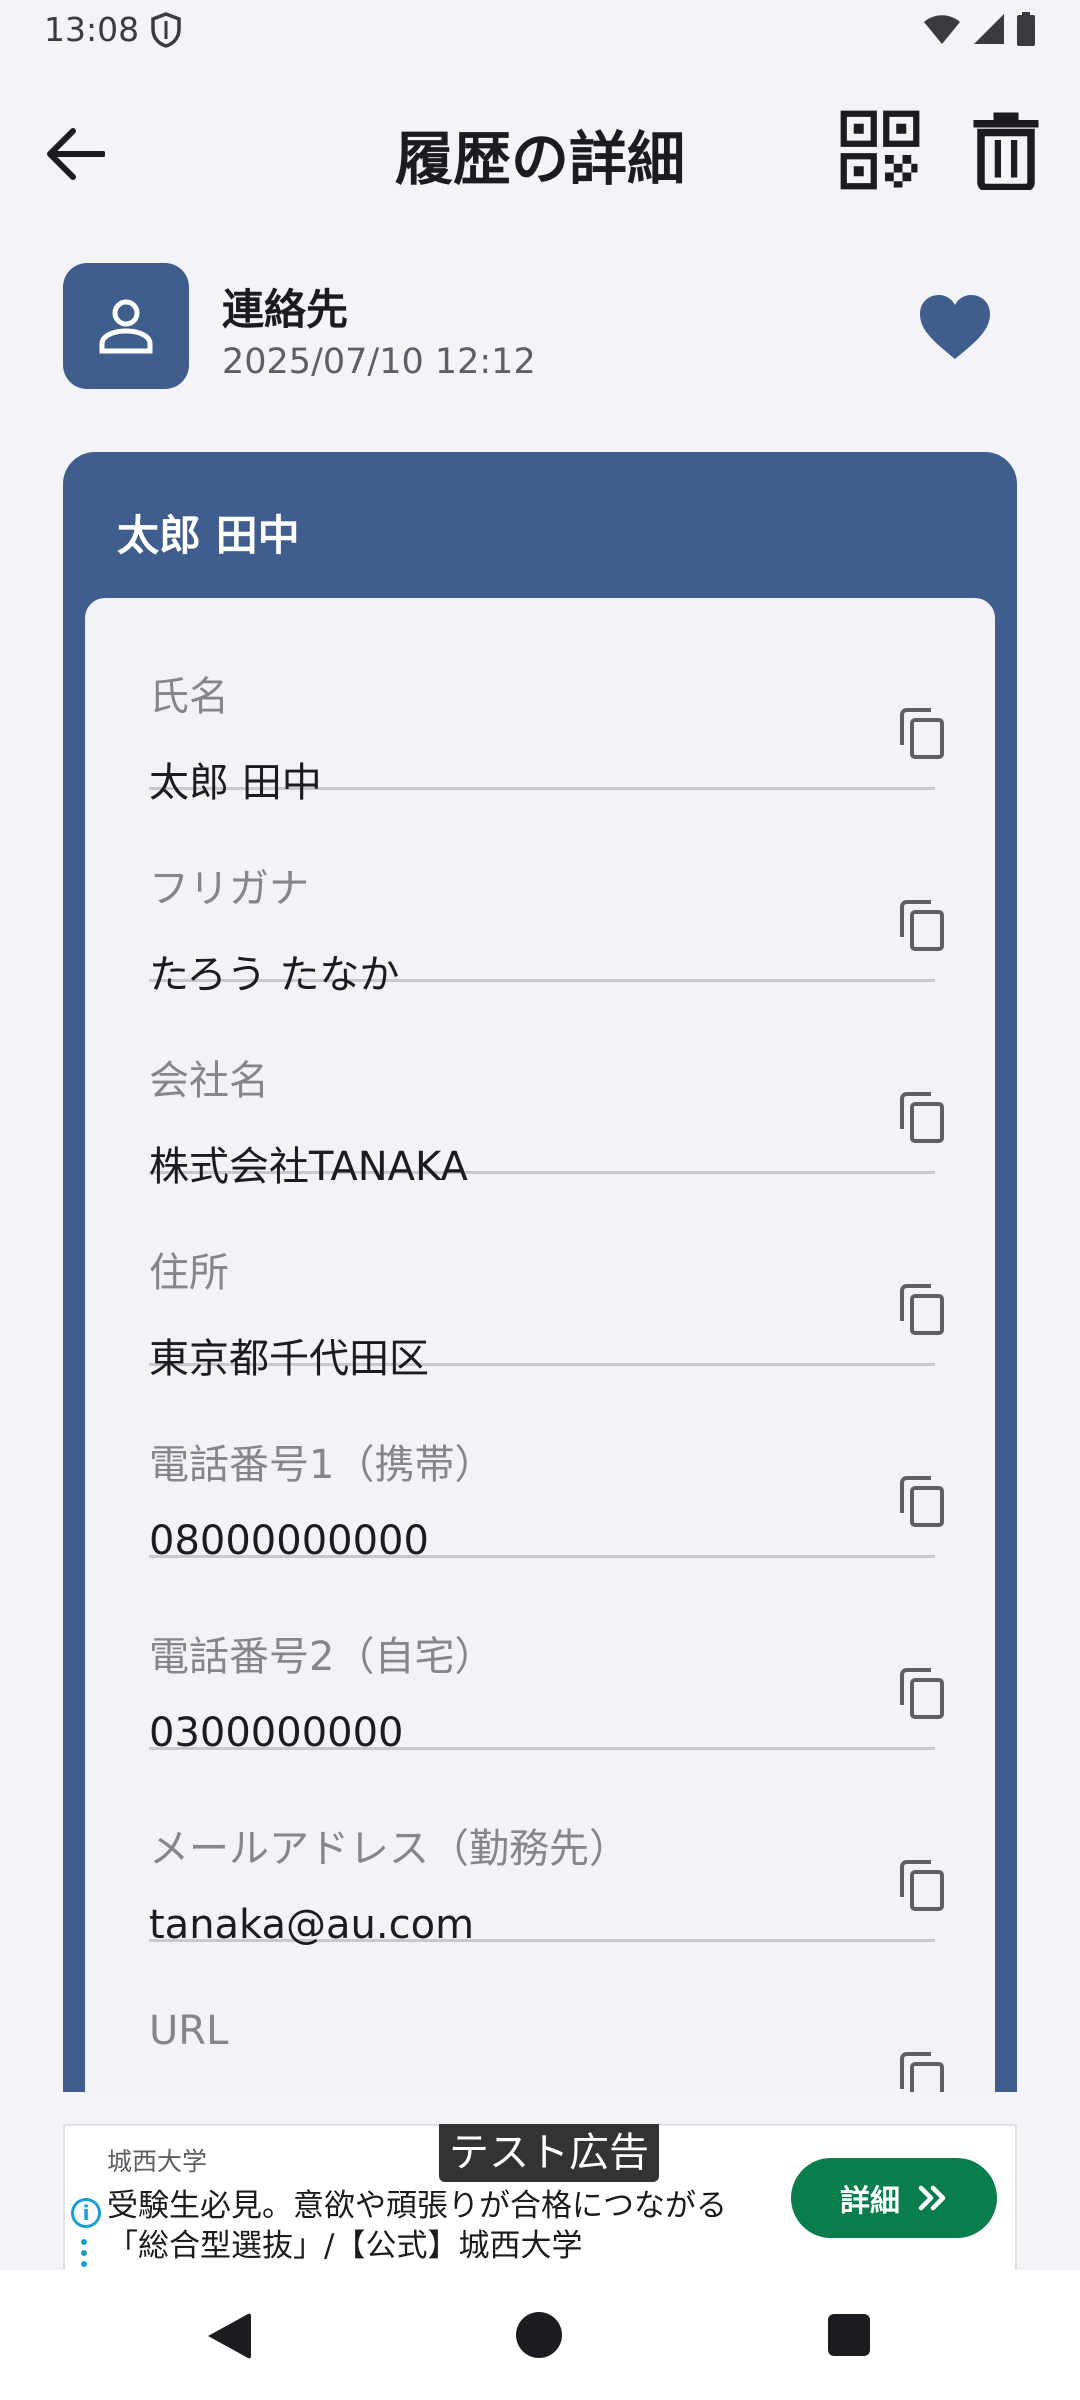 The width and height of the screenshot is (1080, 2400). Describe the element at coordinates (189, 2031) in the screenshot. I see `field-label: URL` at that location.